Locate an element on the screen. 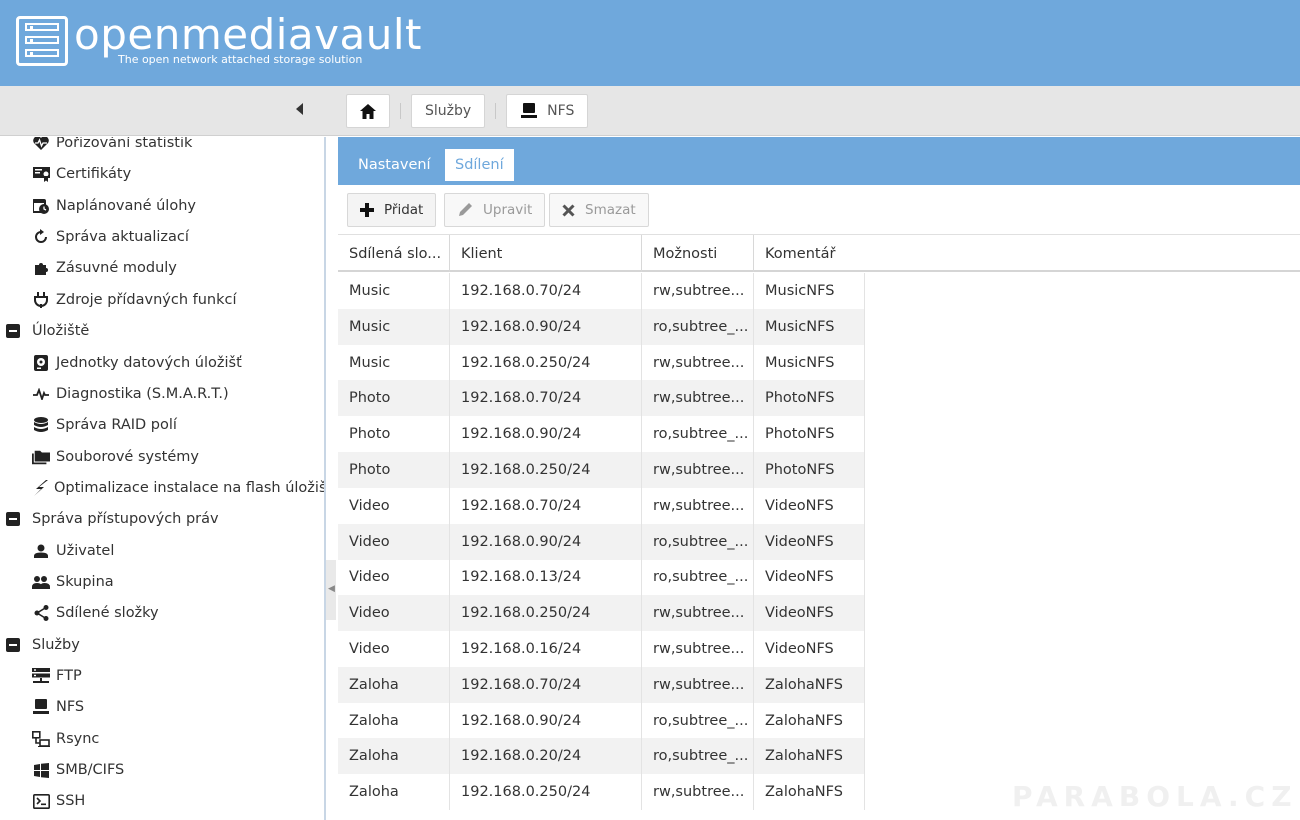 Image resolution: width=1300 pixels, height=820 pixels. sidebar-item: Správa aktualizací is located at coordinates (162, 237).